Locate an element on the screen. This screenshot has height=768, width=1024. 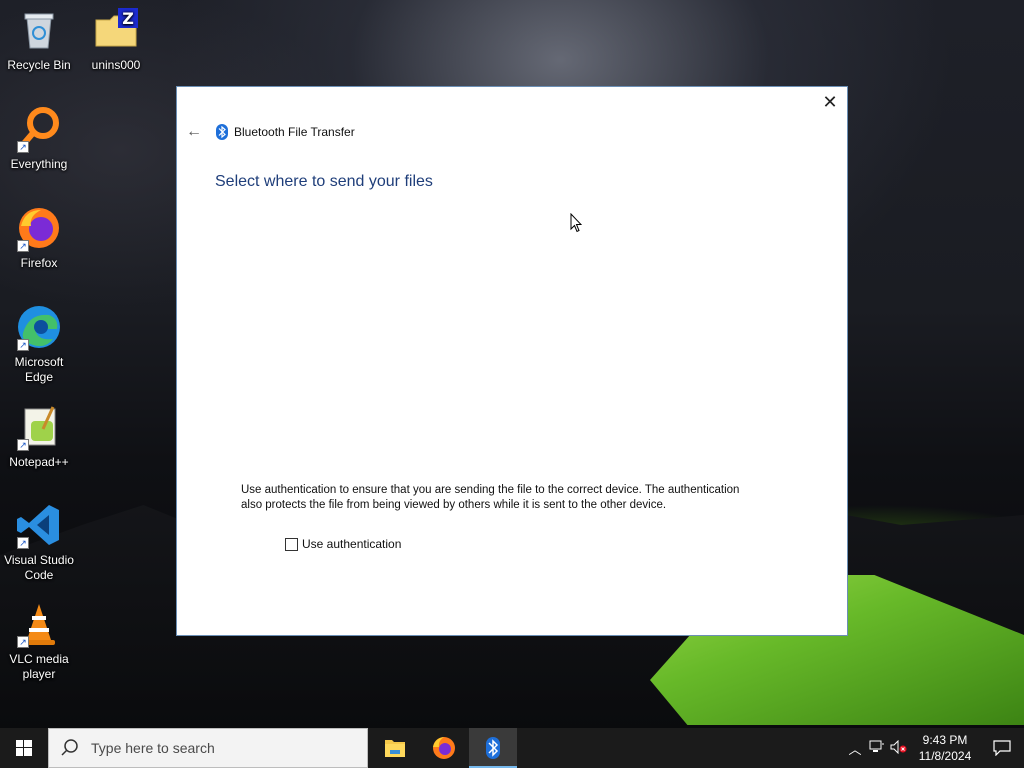
vlc-cone-icon: ↗ is located at coordinates (39, 624).